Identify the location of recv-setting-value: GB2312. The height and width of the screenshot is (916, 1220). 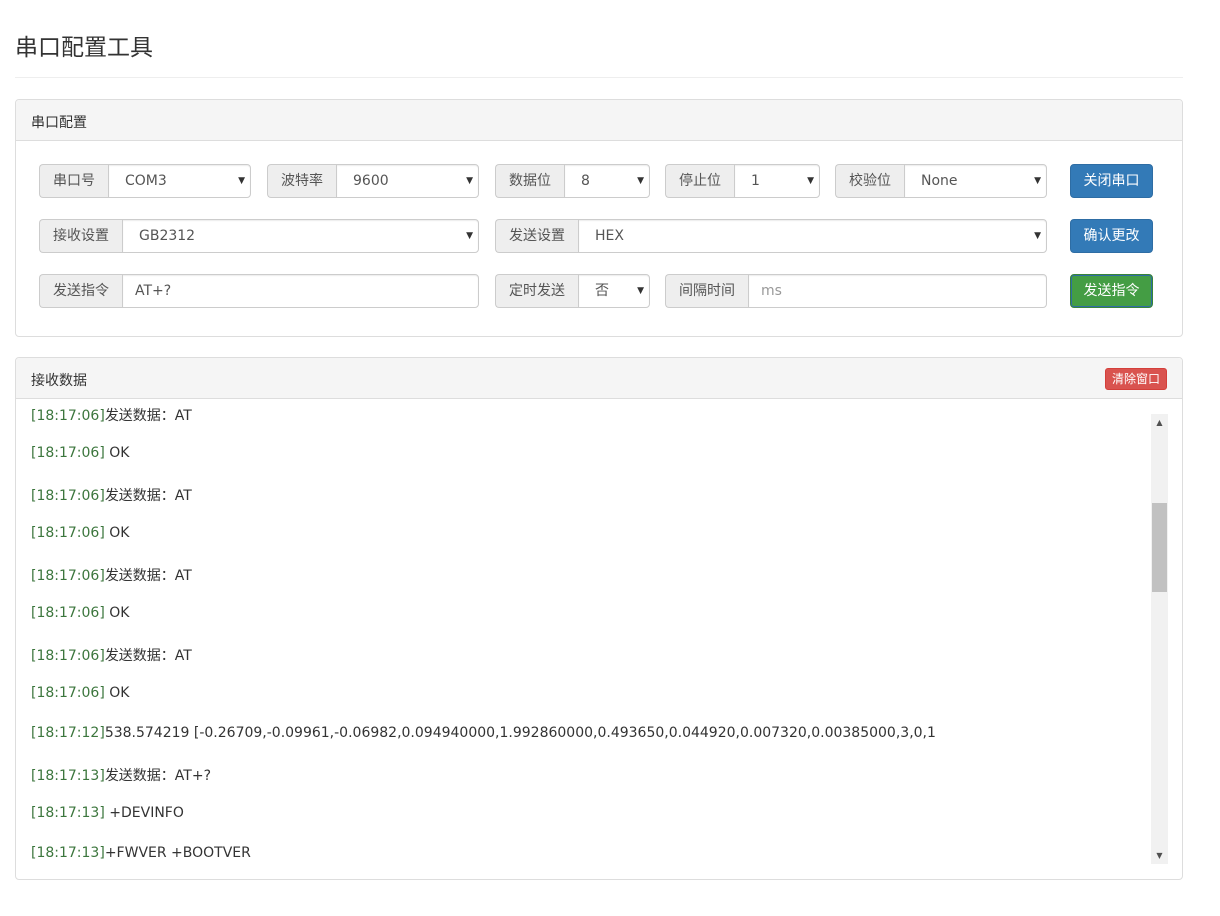
(167, 236).